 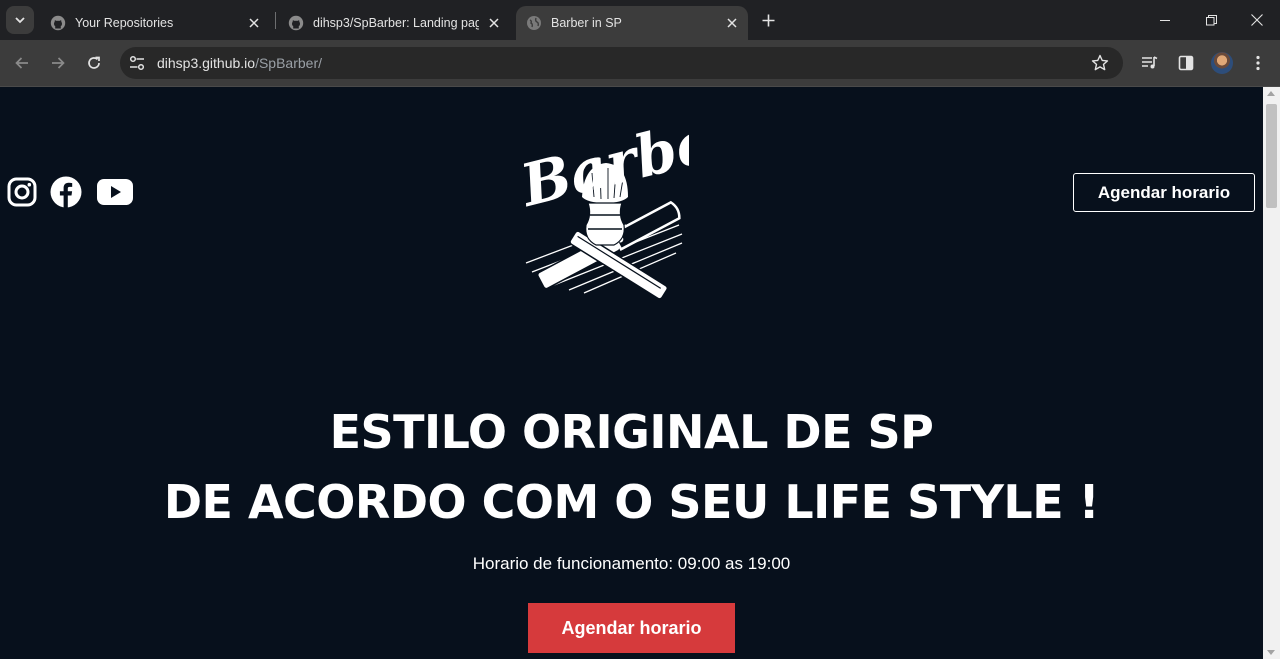 I want to click on scroll-down-arrow-icon, so click(x=1271, y=652).